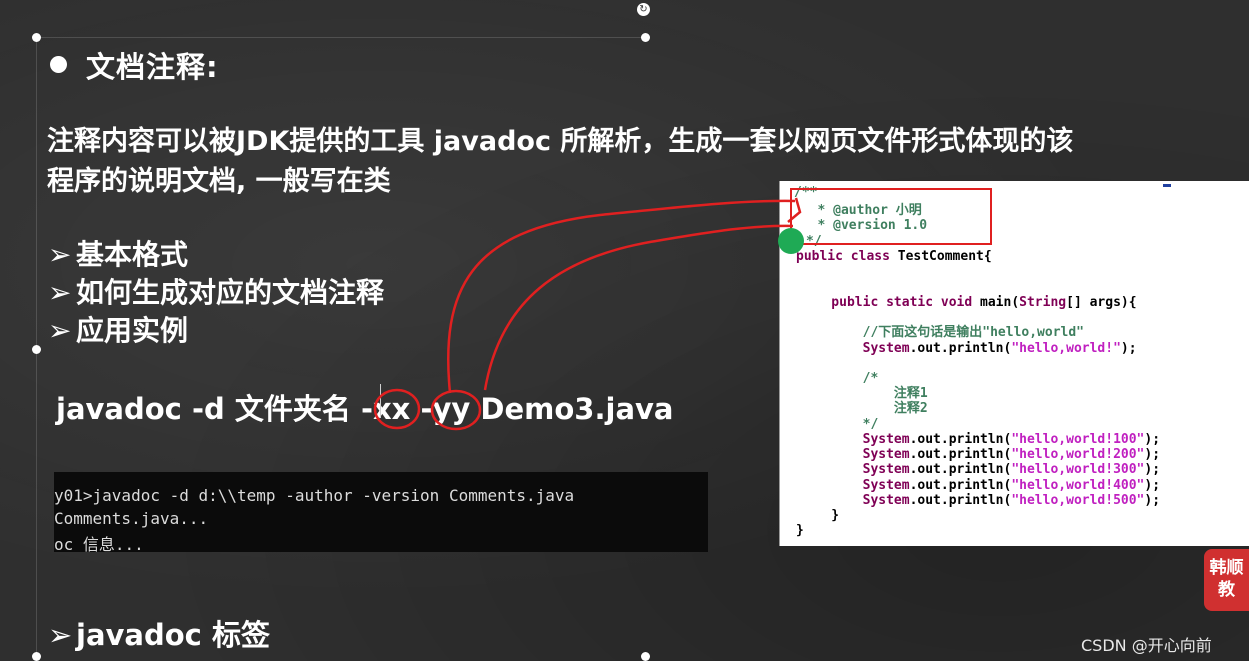 This screenshot has width=1249, height=661. What do you see at coordinates (980, 454) in the screenshot?
I see `code-line: System.out.println("hello,world!200");` at bounding box center [980, 454].